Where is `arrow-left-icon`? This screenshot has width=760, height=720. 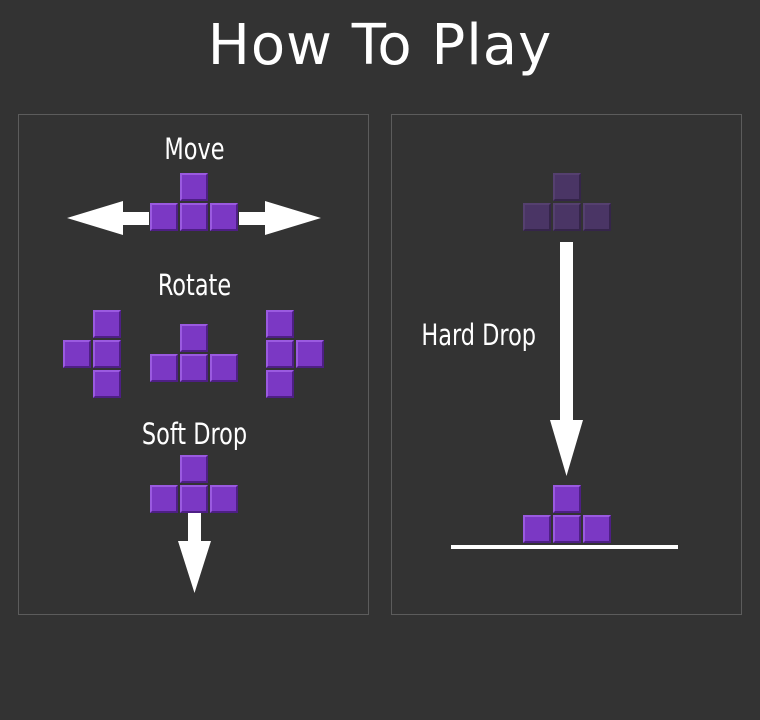 arrow-left-icon is located at coordinates (108, 218).